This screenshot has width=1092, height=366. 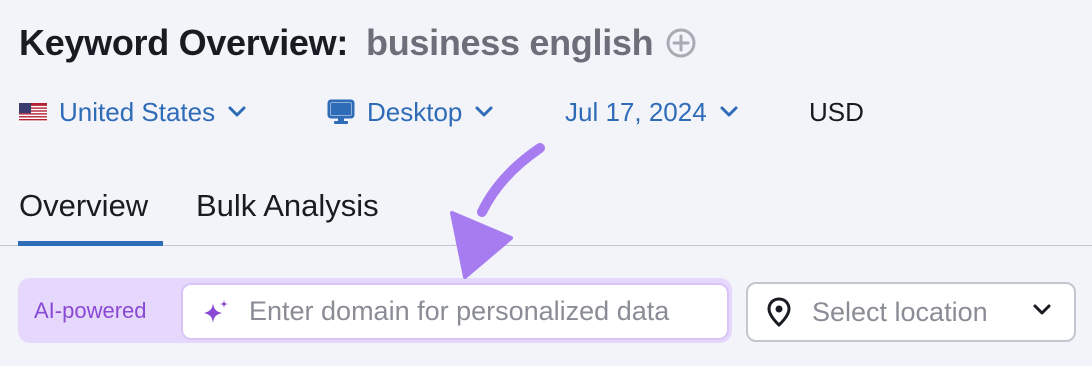 I want to click on active-tab-indicator, so click(x=90, y=243).